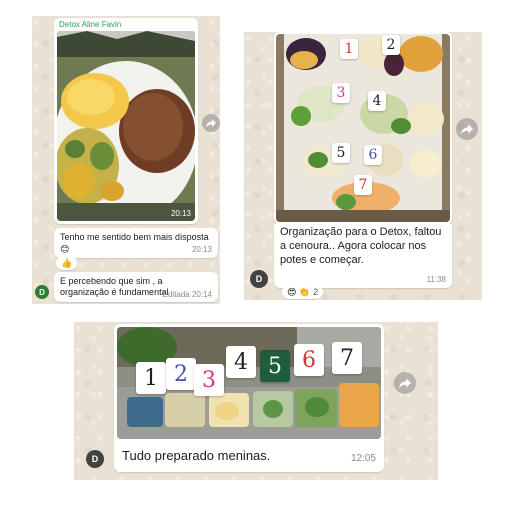  I want to click on message-text: Tenho me sentido bem mais disposta, so click(134, 237).